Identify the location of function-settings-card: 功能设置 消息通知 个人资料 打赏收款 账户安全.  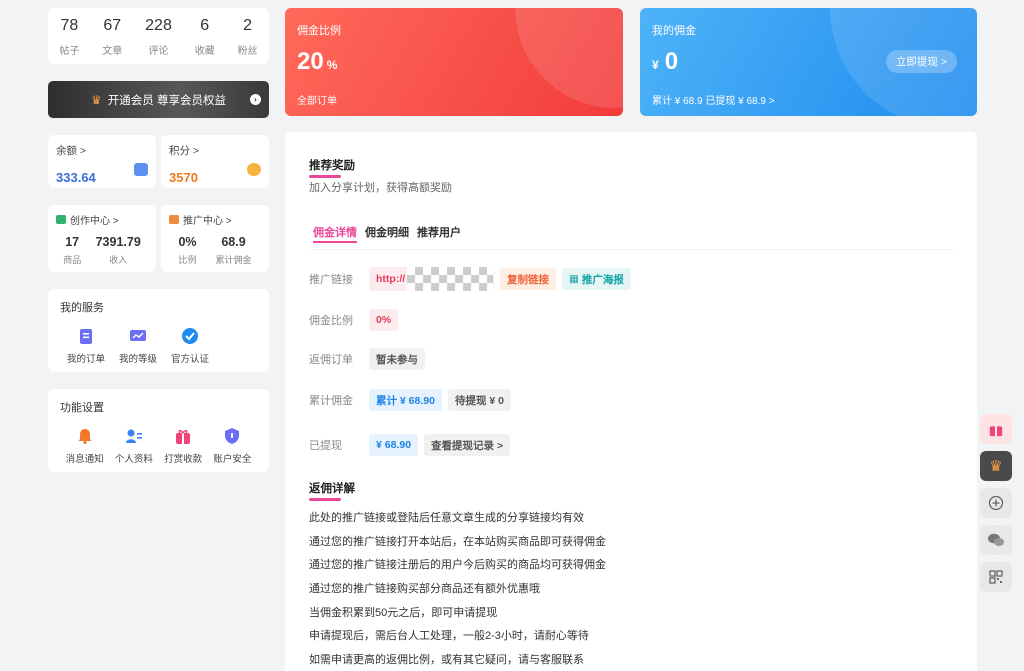
(158, 430).